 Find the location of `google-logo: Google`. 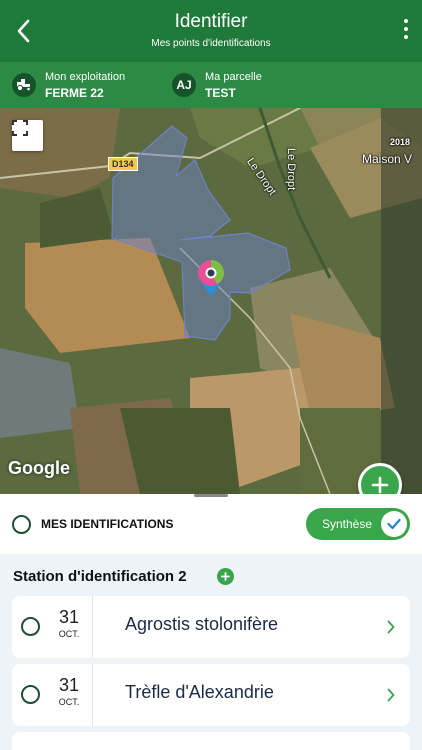

google-logo: Google is located at coordinates (39, 468).